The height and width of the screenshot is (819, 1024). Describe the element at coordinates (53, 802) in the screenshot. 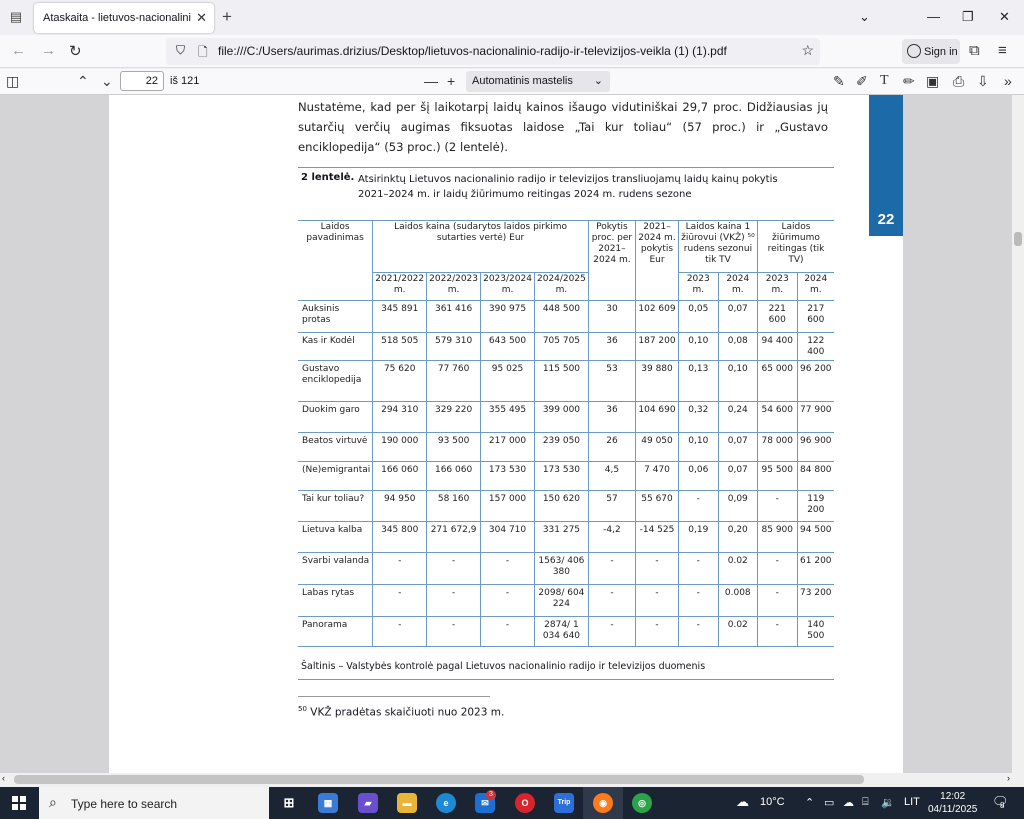

I see `search-icon: ⌕` at that location.